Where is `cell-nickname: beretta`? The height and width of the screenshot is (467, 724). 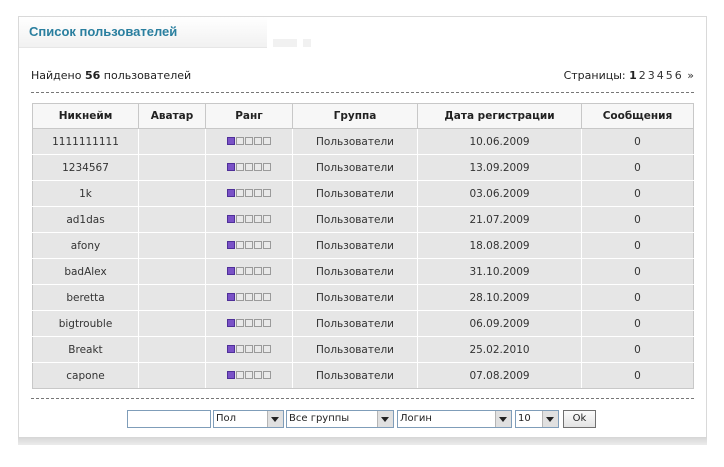
cell-nickname: beretta is located at coordinates (85, 297).